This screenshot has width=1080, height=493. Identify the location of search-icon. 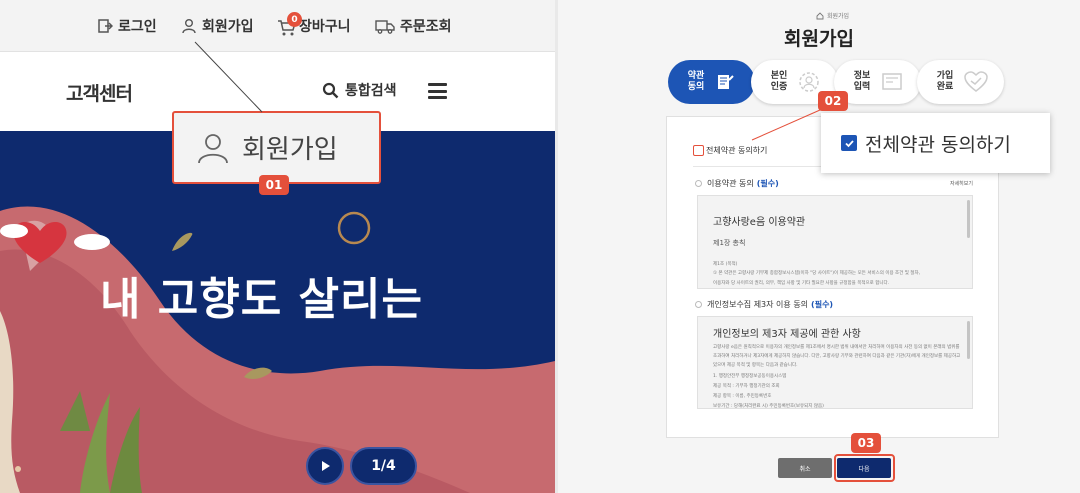
(330, 90).